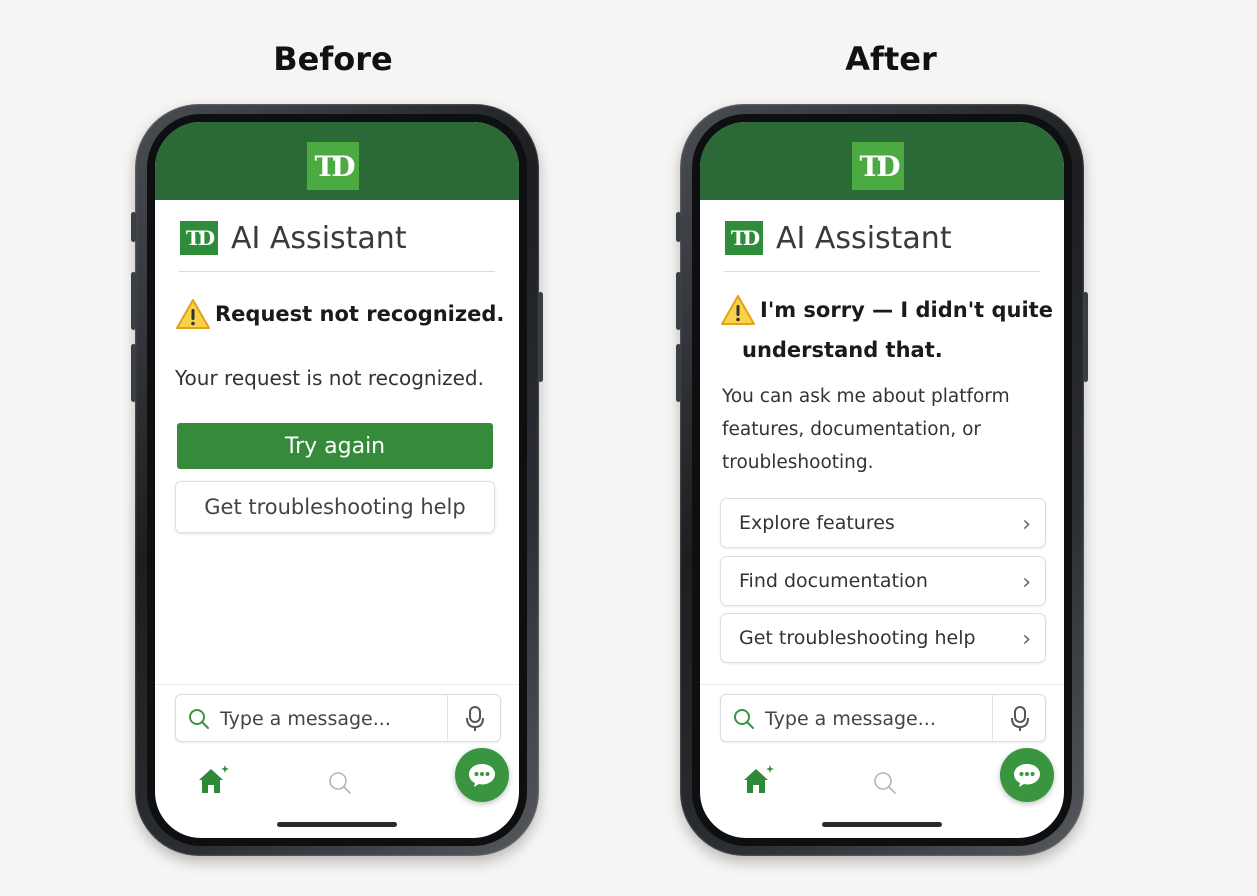 This screenshot has width=1257, height=896. What do you see at coordinates (857, 638) in the screenshot?
I see `option-label: Get troubleshooting help` at bounding box center [857, 638].